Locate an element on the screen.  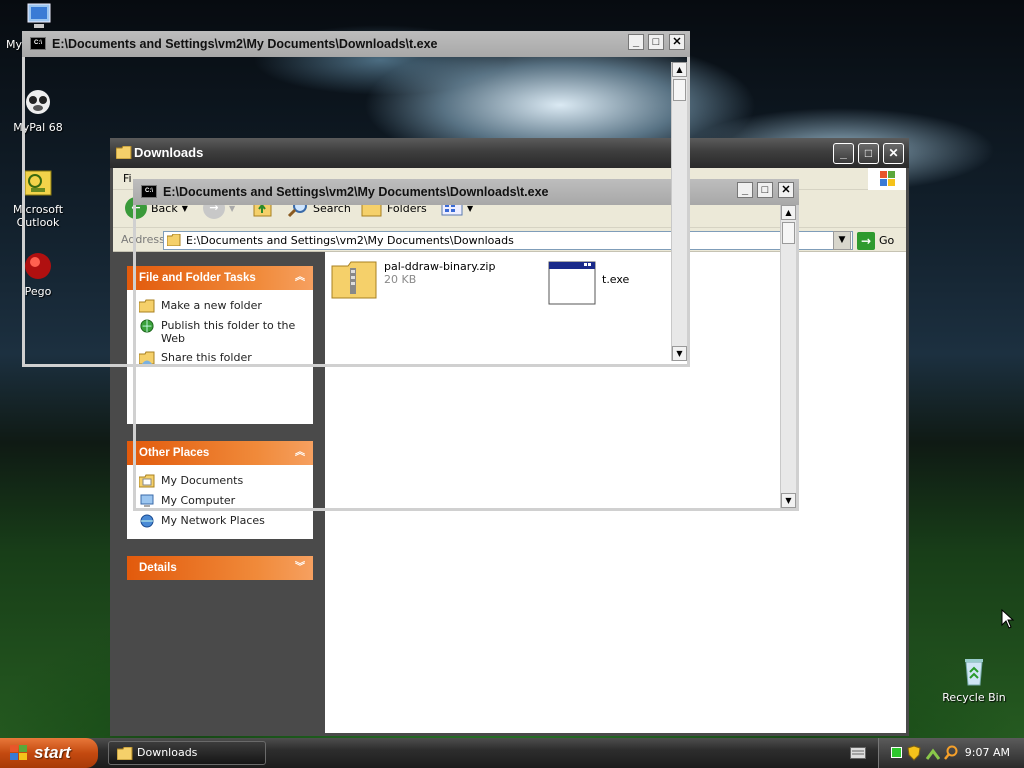
taskbar-item-downloads: Downloads is located at coordinates (187, 753).